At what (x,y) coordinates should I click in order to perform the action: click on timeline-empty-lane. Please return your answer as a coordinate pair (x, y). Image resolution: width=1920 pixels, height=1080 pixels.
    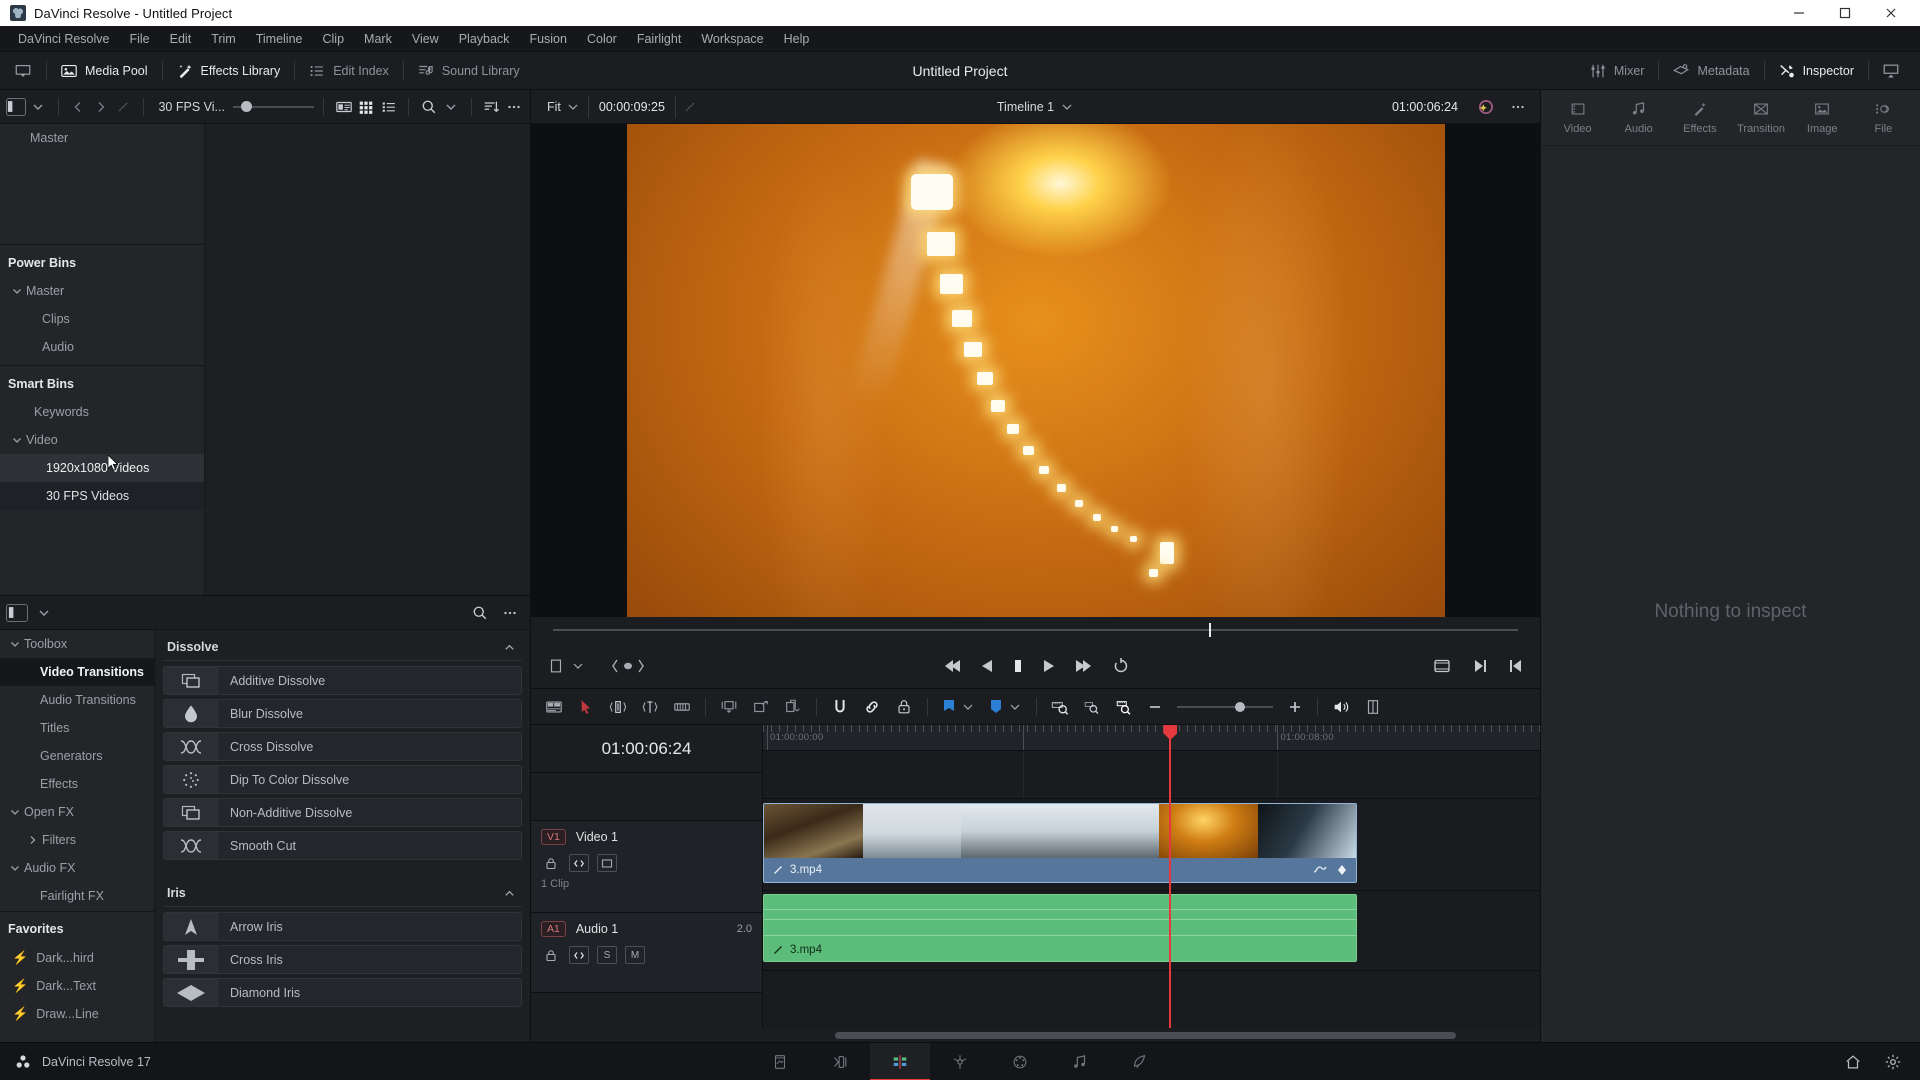
    Looking at the image, I should click on (1151, 775).